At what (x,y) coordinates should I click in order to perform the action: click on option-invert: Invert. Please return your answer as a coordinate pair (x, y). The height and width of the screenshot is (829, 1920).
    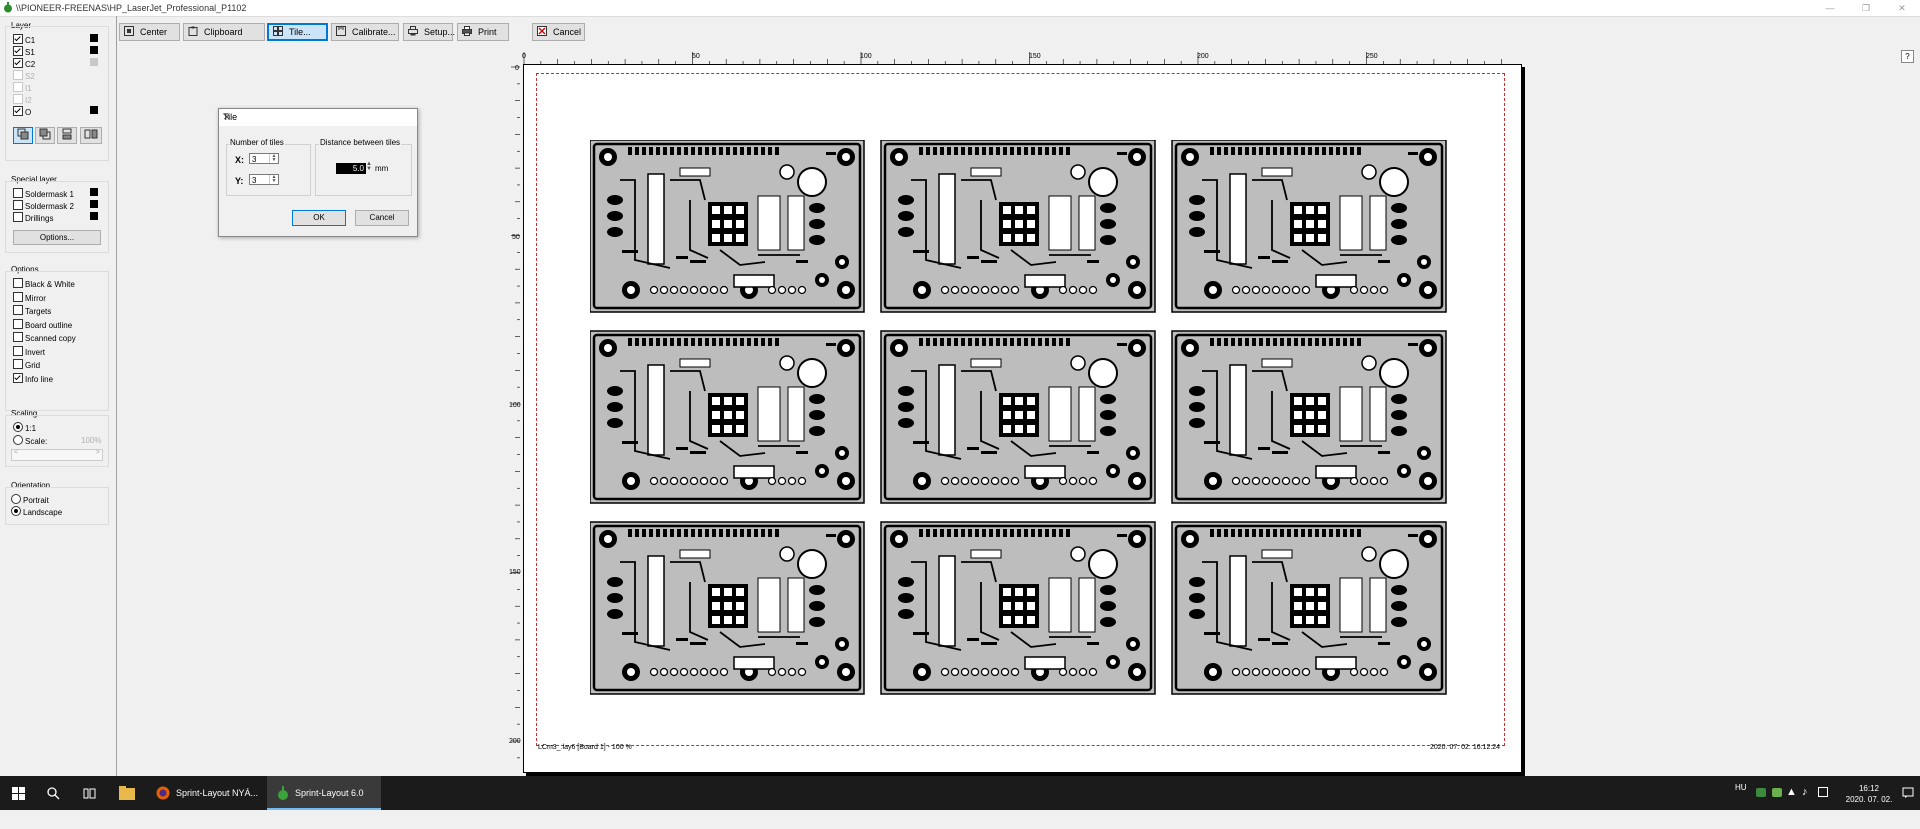
    Looking at the image, I should click on (29, 351).